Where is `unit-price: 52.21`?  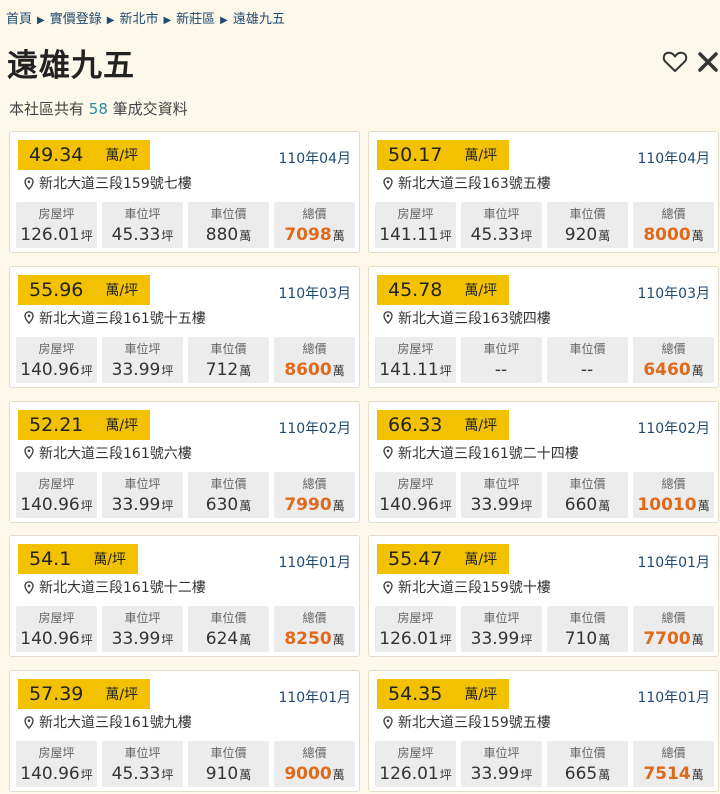
unit-price: 52.21 is located at coordinates (56, 424).